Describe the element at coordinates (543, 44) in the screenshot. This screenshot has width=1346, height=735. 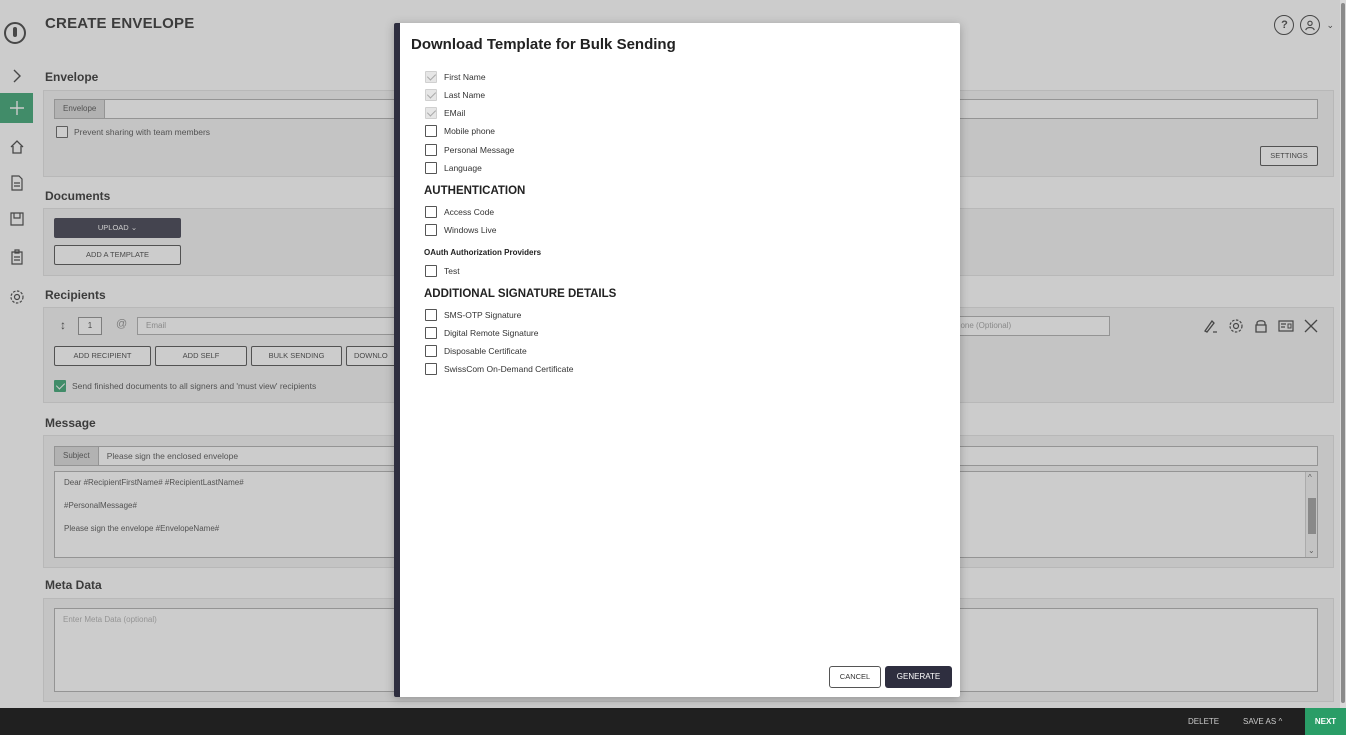
I see `modal-title: Download Template for Bulk Sending` at that location.